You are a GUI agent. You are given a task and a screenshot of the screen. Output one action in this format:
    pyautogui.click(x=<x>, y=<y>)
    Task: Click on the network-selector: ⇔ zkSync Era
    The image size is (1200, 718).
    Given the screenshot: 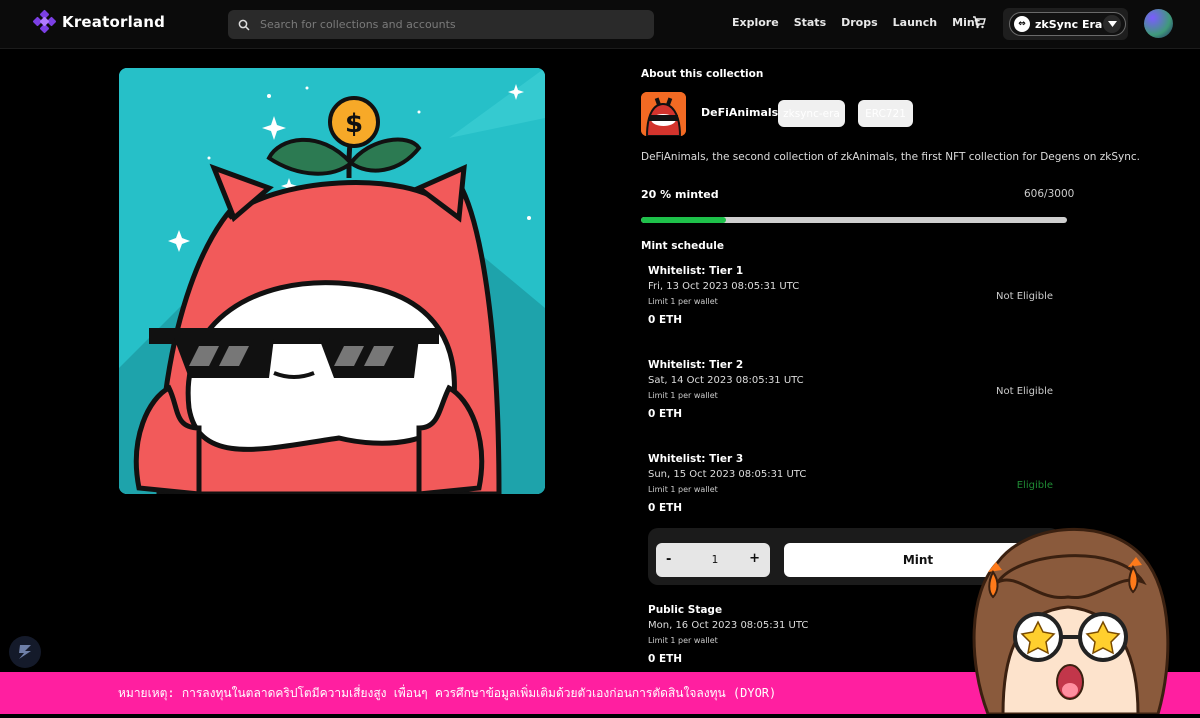 What is the action you would take?
    pyautogui.click(x=1065, y=24)
    